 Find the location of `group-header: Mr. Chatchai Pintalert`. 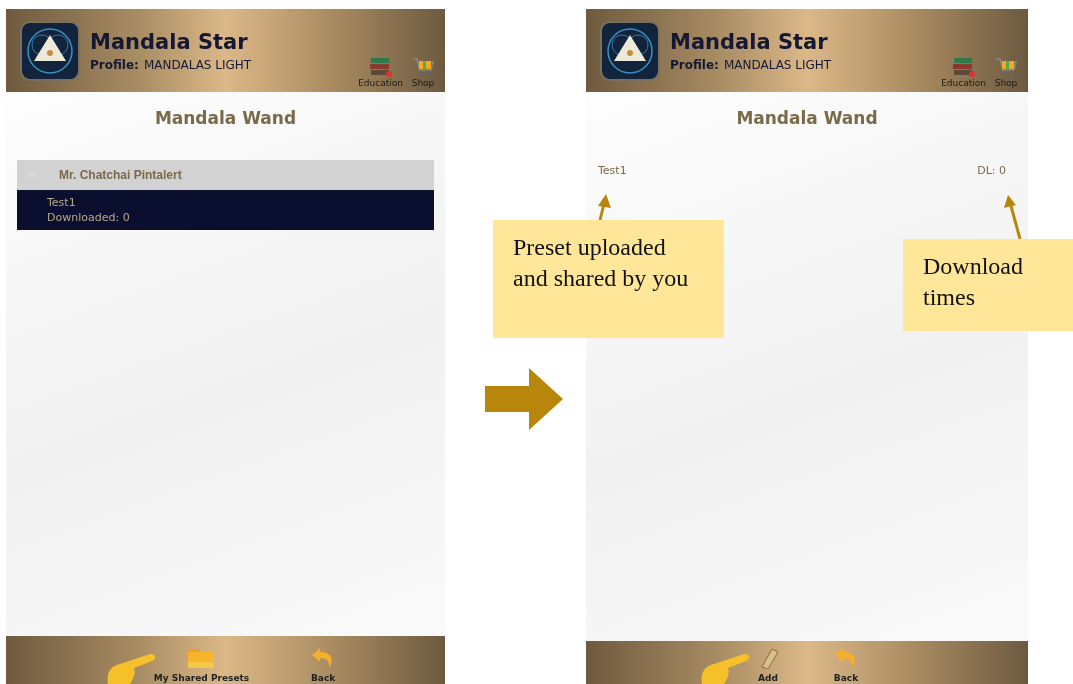

group-header: Mr. Chatchai Pintalert is located at coordinates (225, 175).